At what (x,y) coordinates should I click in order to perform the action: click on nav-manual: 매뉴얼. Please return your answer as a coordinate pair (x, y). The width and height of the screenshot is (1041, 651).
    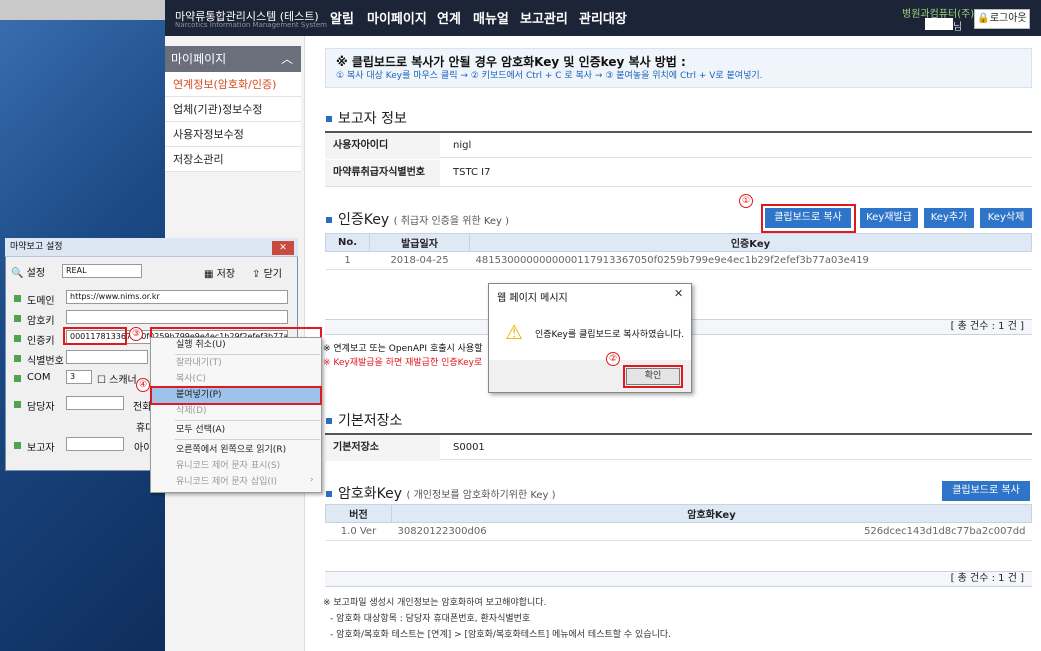
    Looking at the image, I should click on (491, 17).